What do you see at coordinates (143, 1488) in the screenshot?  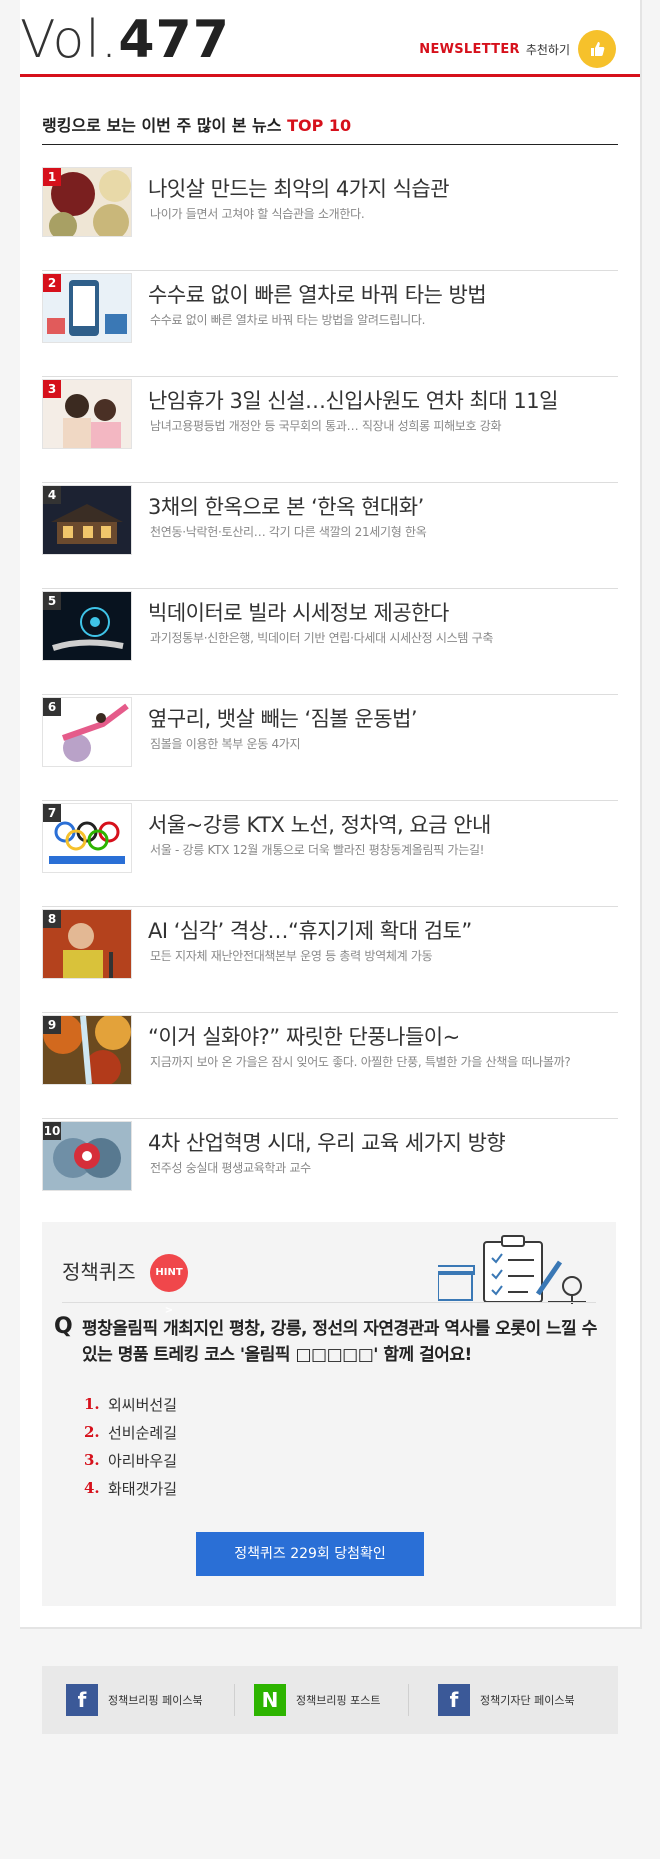 I see `option-text: 화태갯가길` at bounding box center [143, 1488].